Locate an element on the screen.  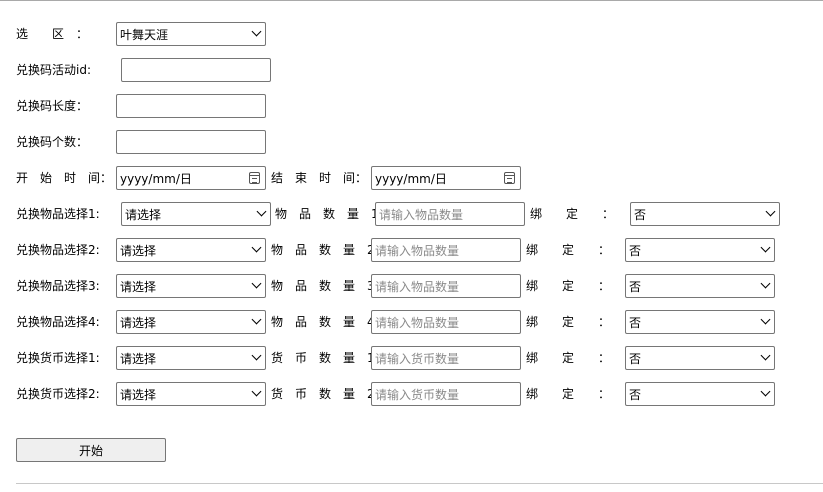
end-time-label: 结 束 时 间： is located at coordinates (319, 178).